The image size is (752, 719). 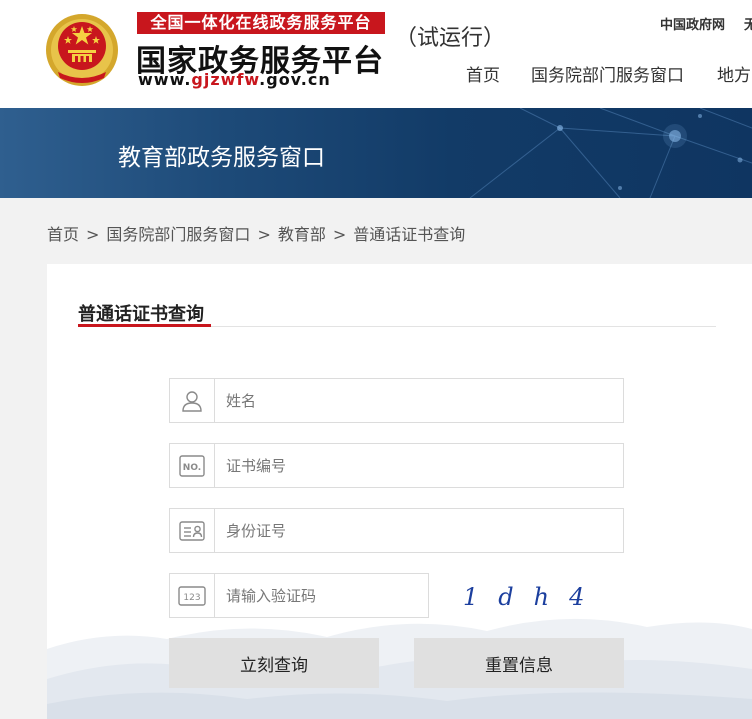 What do you see at coordinates (274, 663) in the screenshot?
I see `query-button: 立刻查询` at bounding box center [274, 663].